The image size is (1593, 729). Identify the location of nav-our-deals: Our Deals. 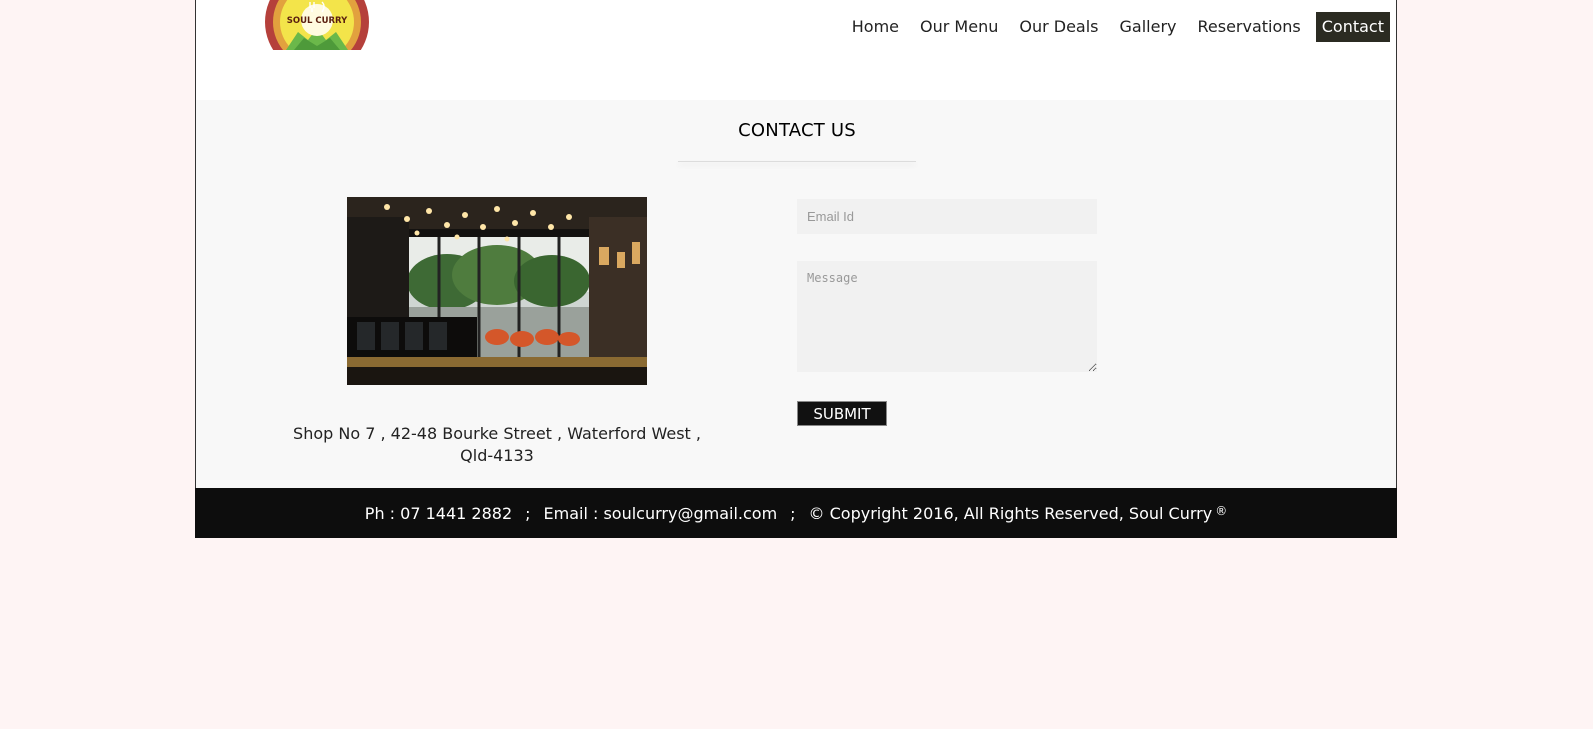
(1058, 27).